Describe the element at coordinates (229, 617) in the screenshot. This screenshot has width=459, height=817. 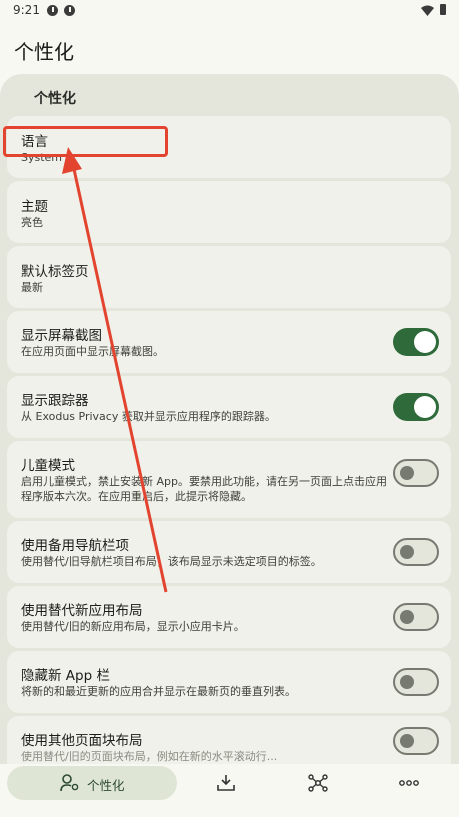
I see `setting-alt-new-app-layout: 使用替代新应用布局 使用替代/旧的新应用布局，显示小应用卡片。` at that location.